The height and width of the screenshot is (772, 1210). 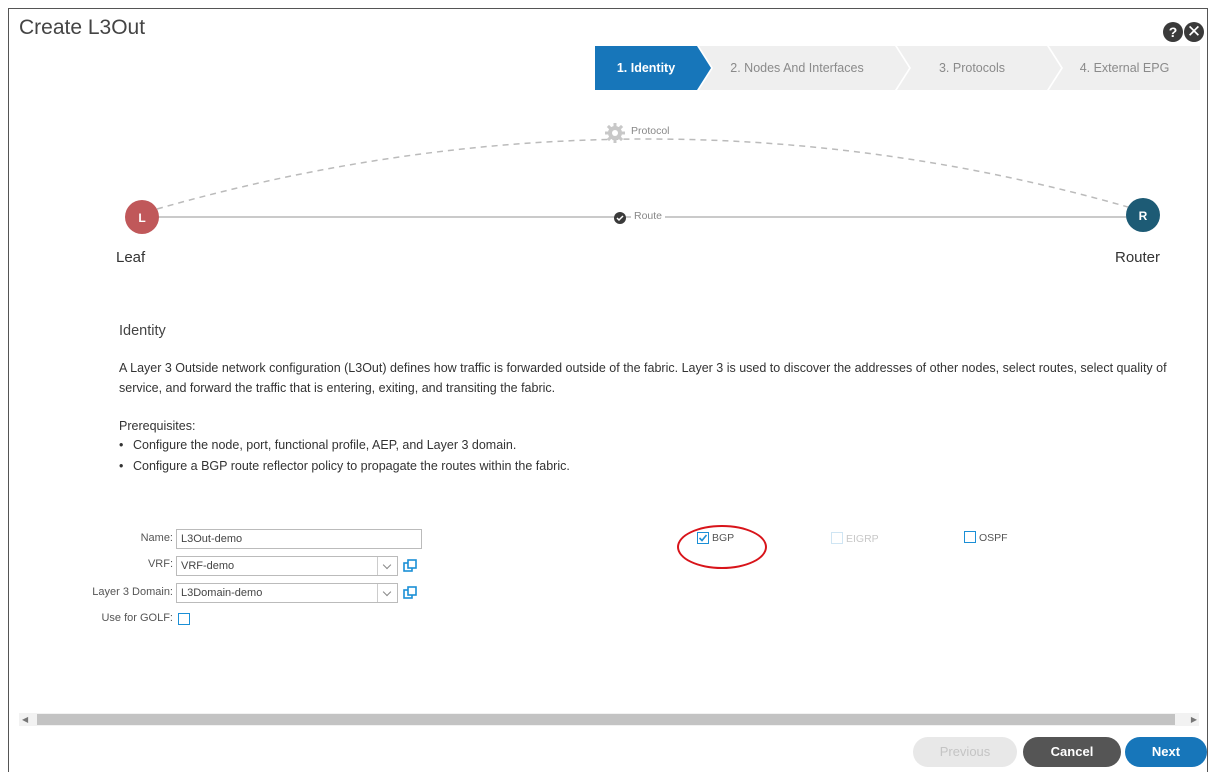 What do you see at coordinates (615, 133) in the screenshot?
I see `protocol-gear-icon` at bounding box center [615, 133].